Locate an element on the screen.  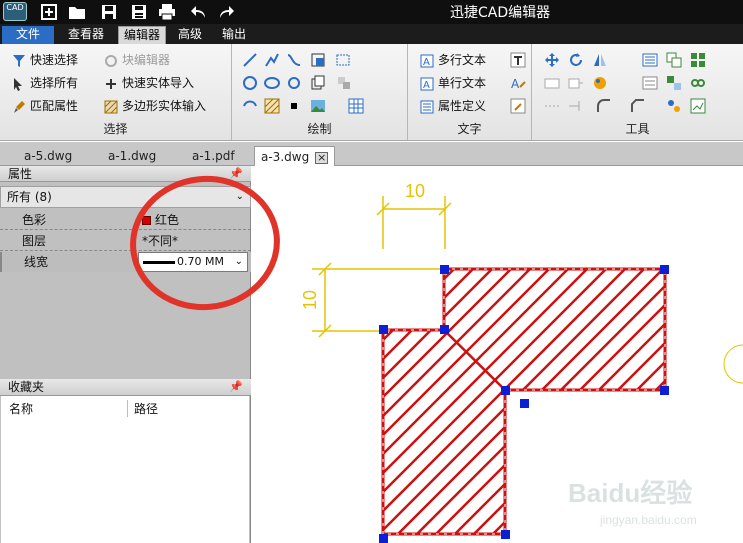
match-properties-button: 匹配属性 is located at coordinates (45, 106).